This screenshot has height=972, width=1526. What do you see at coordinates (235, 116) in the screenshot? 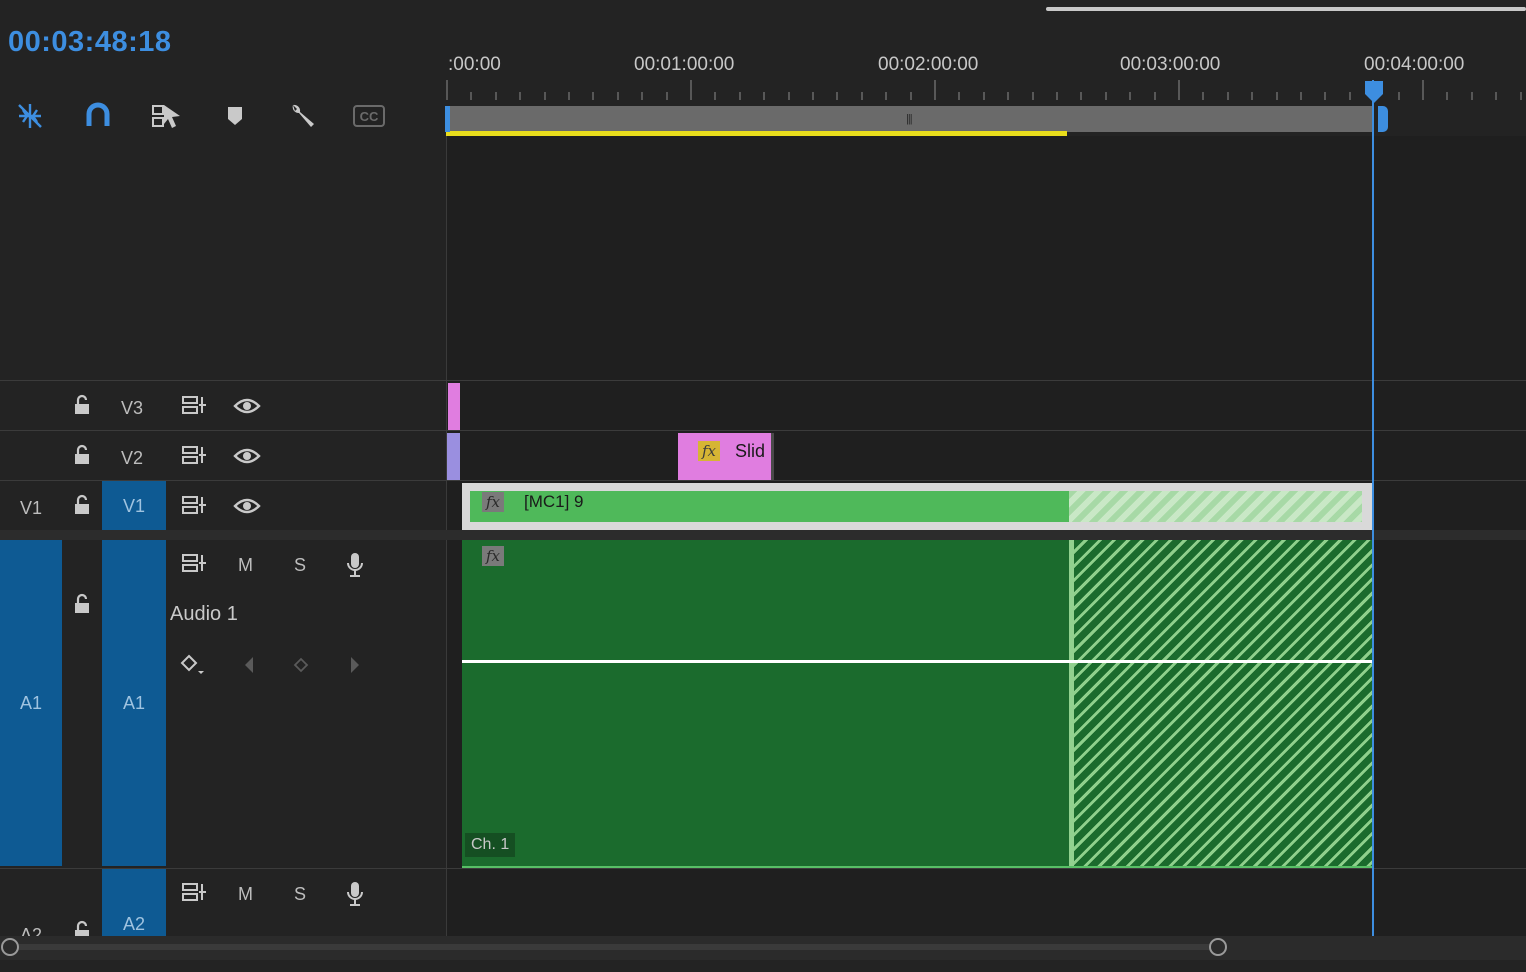
I see `add-marker-icon` at bounding box center [235, 116].